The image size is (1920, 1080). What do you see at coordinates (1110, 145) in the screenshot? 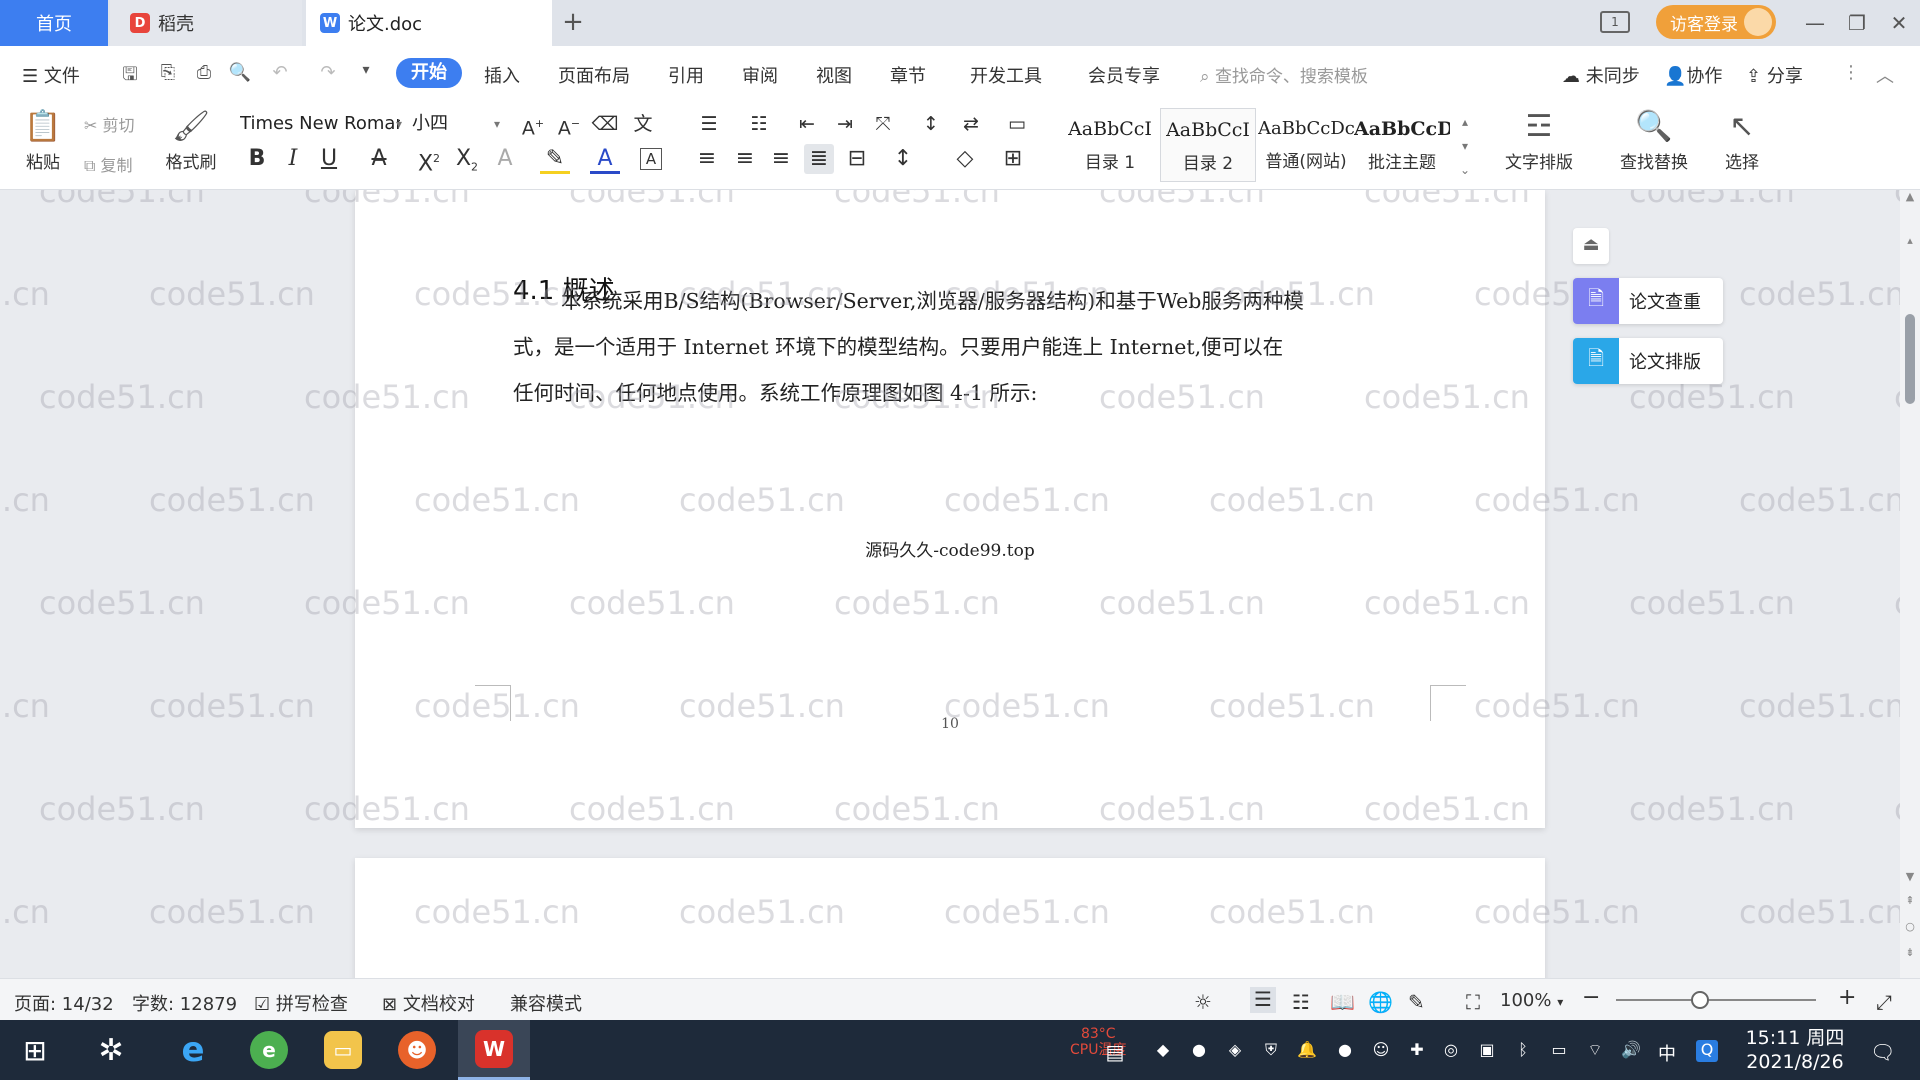
I see `style-toc-1: AaBbCcI 目录 1` at bounding box center [1110, 145].